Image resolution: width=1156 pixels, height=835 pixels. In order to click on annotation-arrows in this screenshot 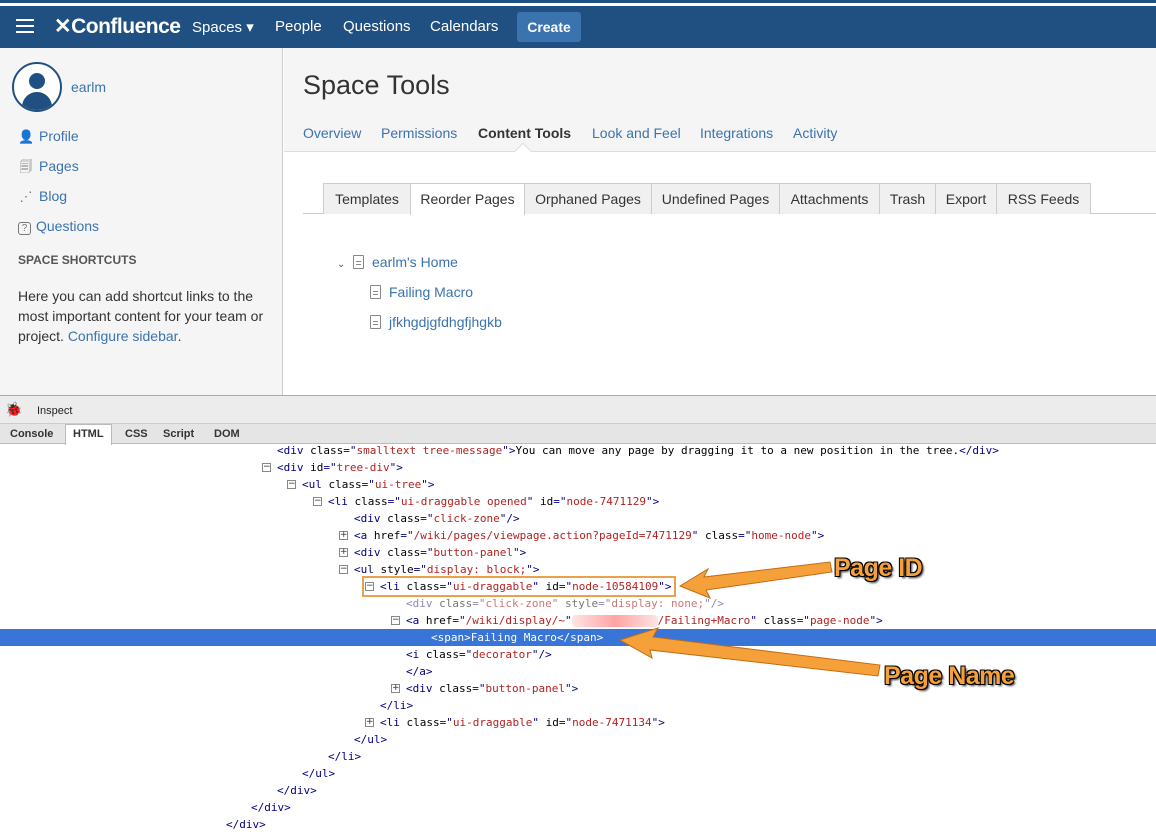, I will do `click(749, 619)`.